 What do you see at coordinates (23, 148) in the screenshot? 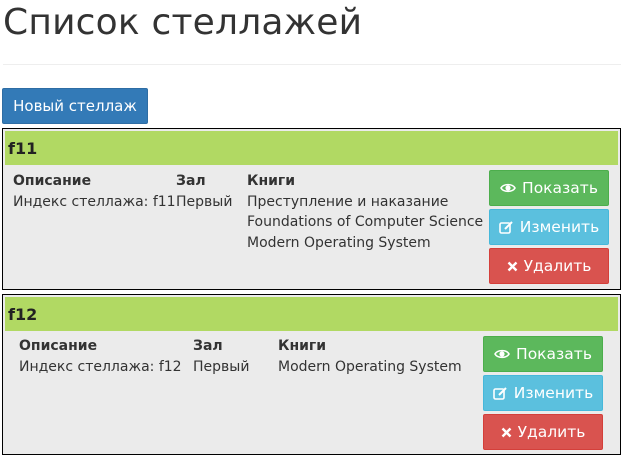
I see `rack-name: f11` at bounding box center [23, 148].